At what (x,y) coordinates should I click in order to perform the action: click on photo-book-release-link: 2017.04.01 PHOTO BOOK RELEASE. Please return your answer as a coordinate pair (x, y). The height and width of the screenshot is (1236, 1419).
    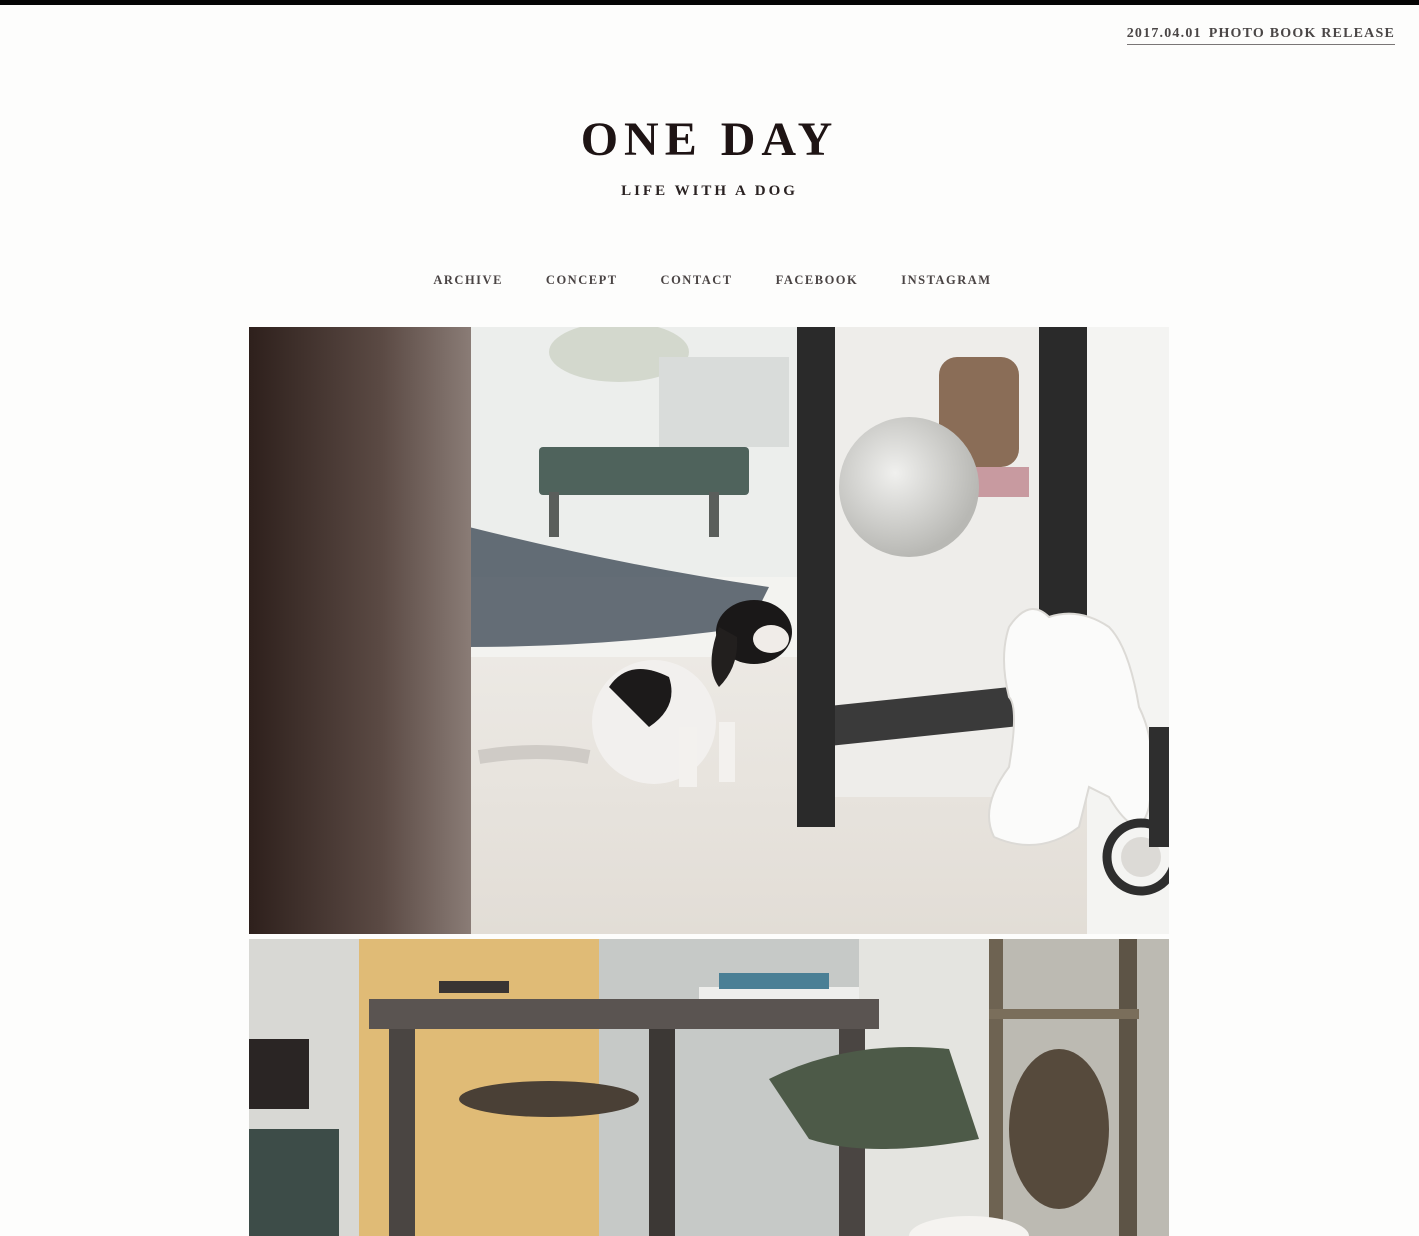
    Looking at the image, I should click on (1260, 35).